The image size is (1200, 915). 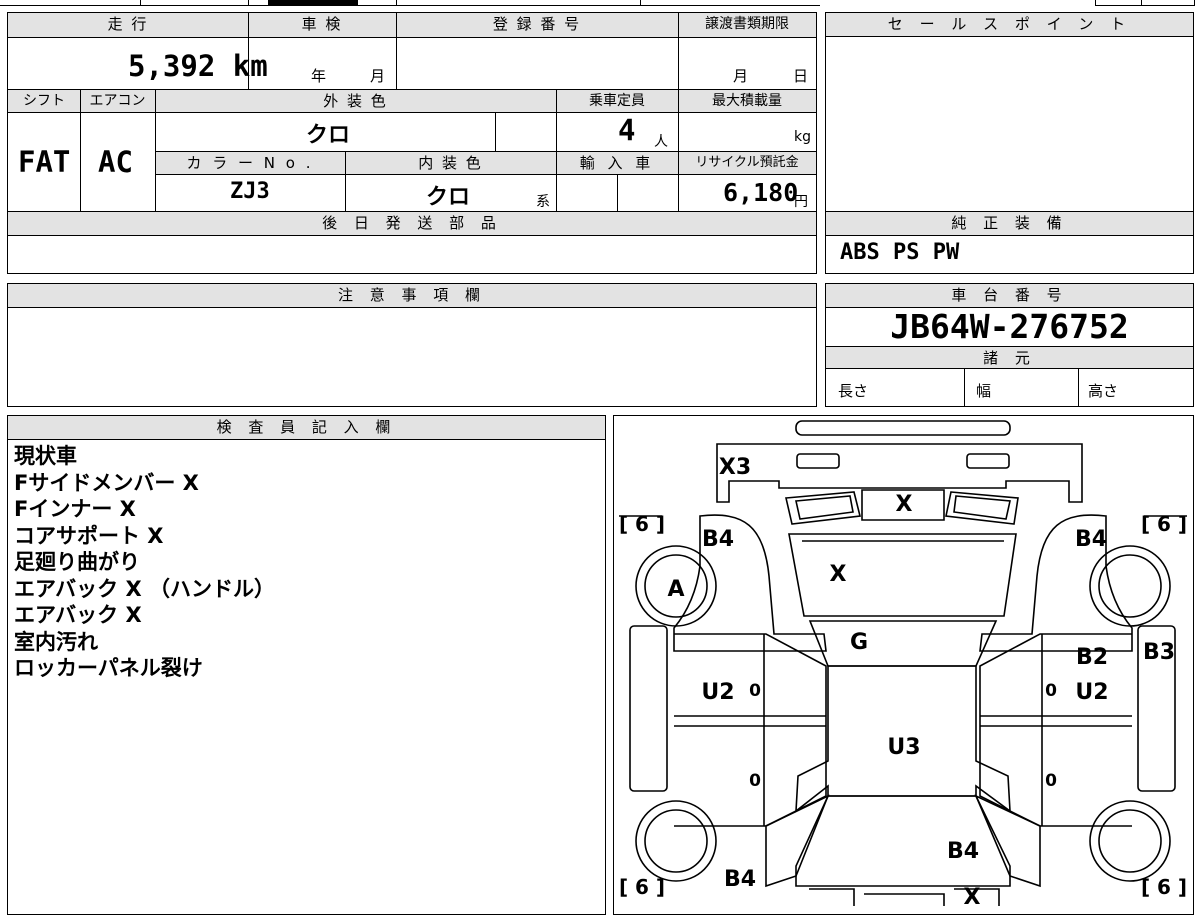 What do you see at coordinates (250, 163) in the screenshot?
I see `color-no-label: カ ラ ー N o .` at bounding box center [250, 163].